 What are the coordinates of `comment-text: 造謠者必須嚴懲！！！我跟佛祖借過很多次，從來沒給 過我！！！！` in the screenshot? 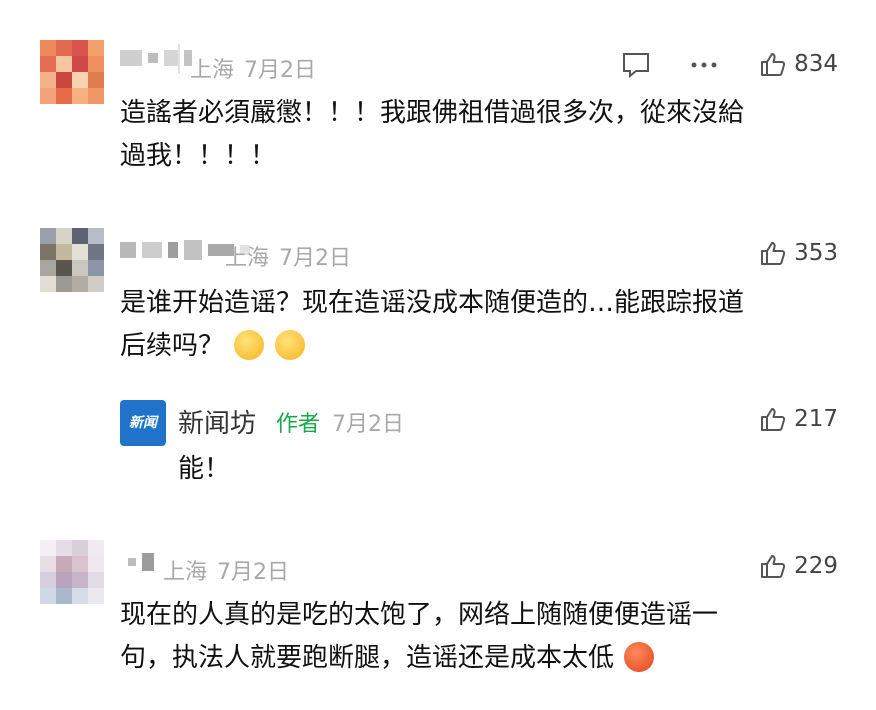 It's located at (485, 135).